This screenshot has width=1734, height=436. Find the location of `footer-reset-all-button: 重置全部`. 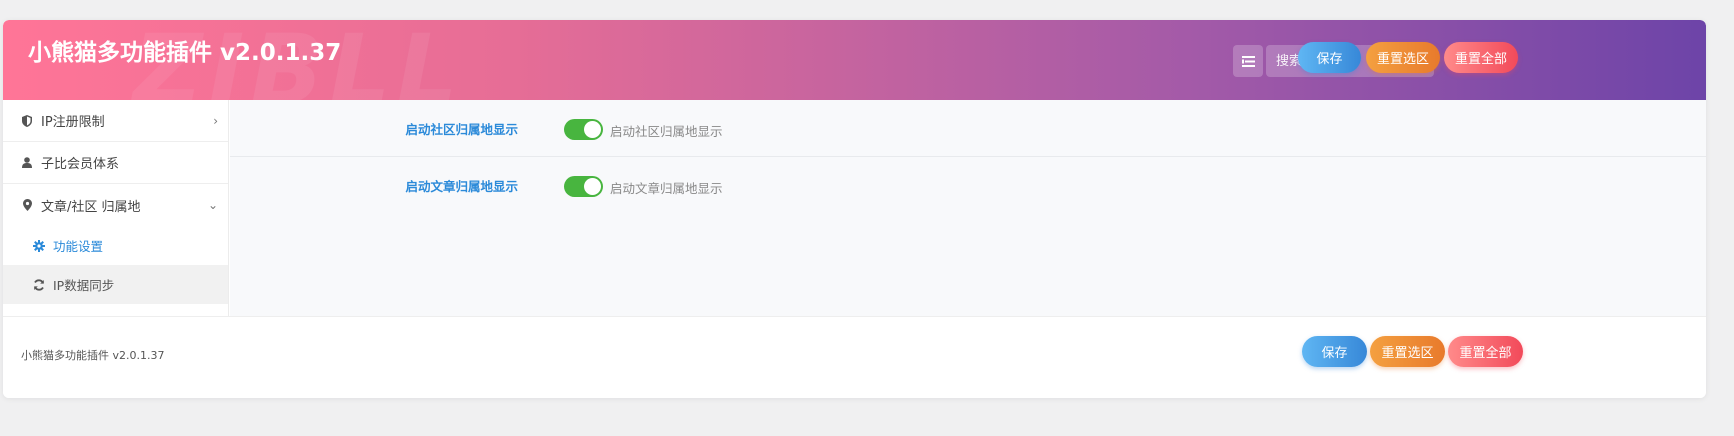

footer-reset-all-button: 重置全部 is located at coordinates (1485, 351).